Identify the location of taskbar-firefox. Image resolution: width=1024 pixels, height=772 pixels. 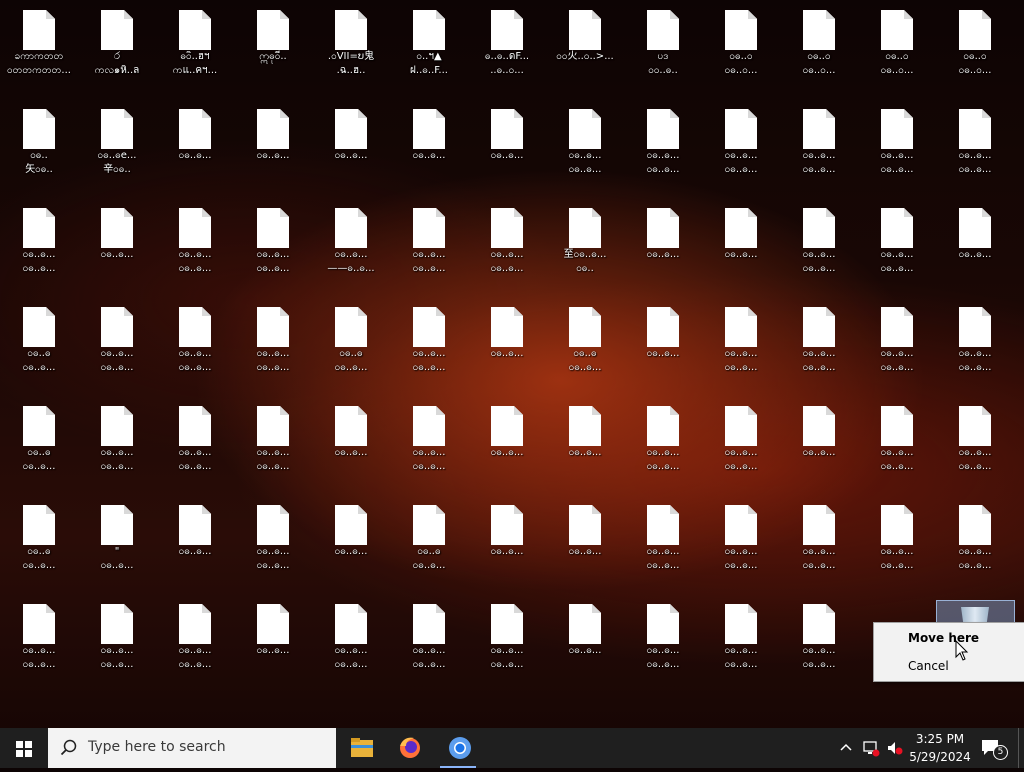
(410, 748).